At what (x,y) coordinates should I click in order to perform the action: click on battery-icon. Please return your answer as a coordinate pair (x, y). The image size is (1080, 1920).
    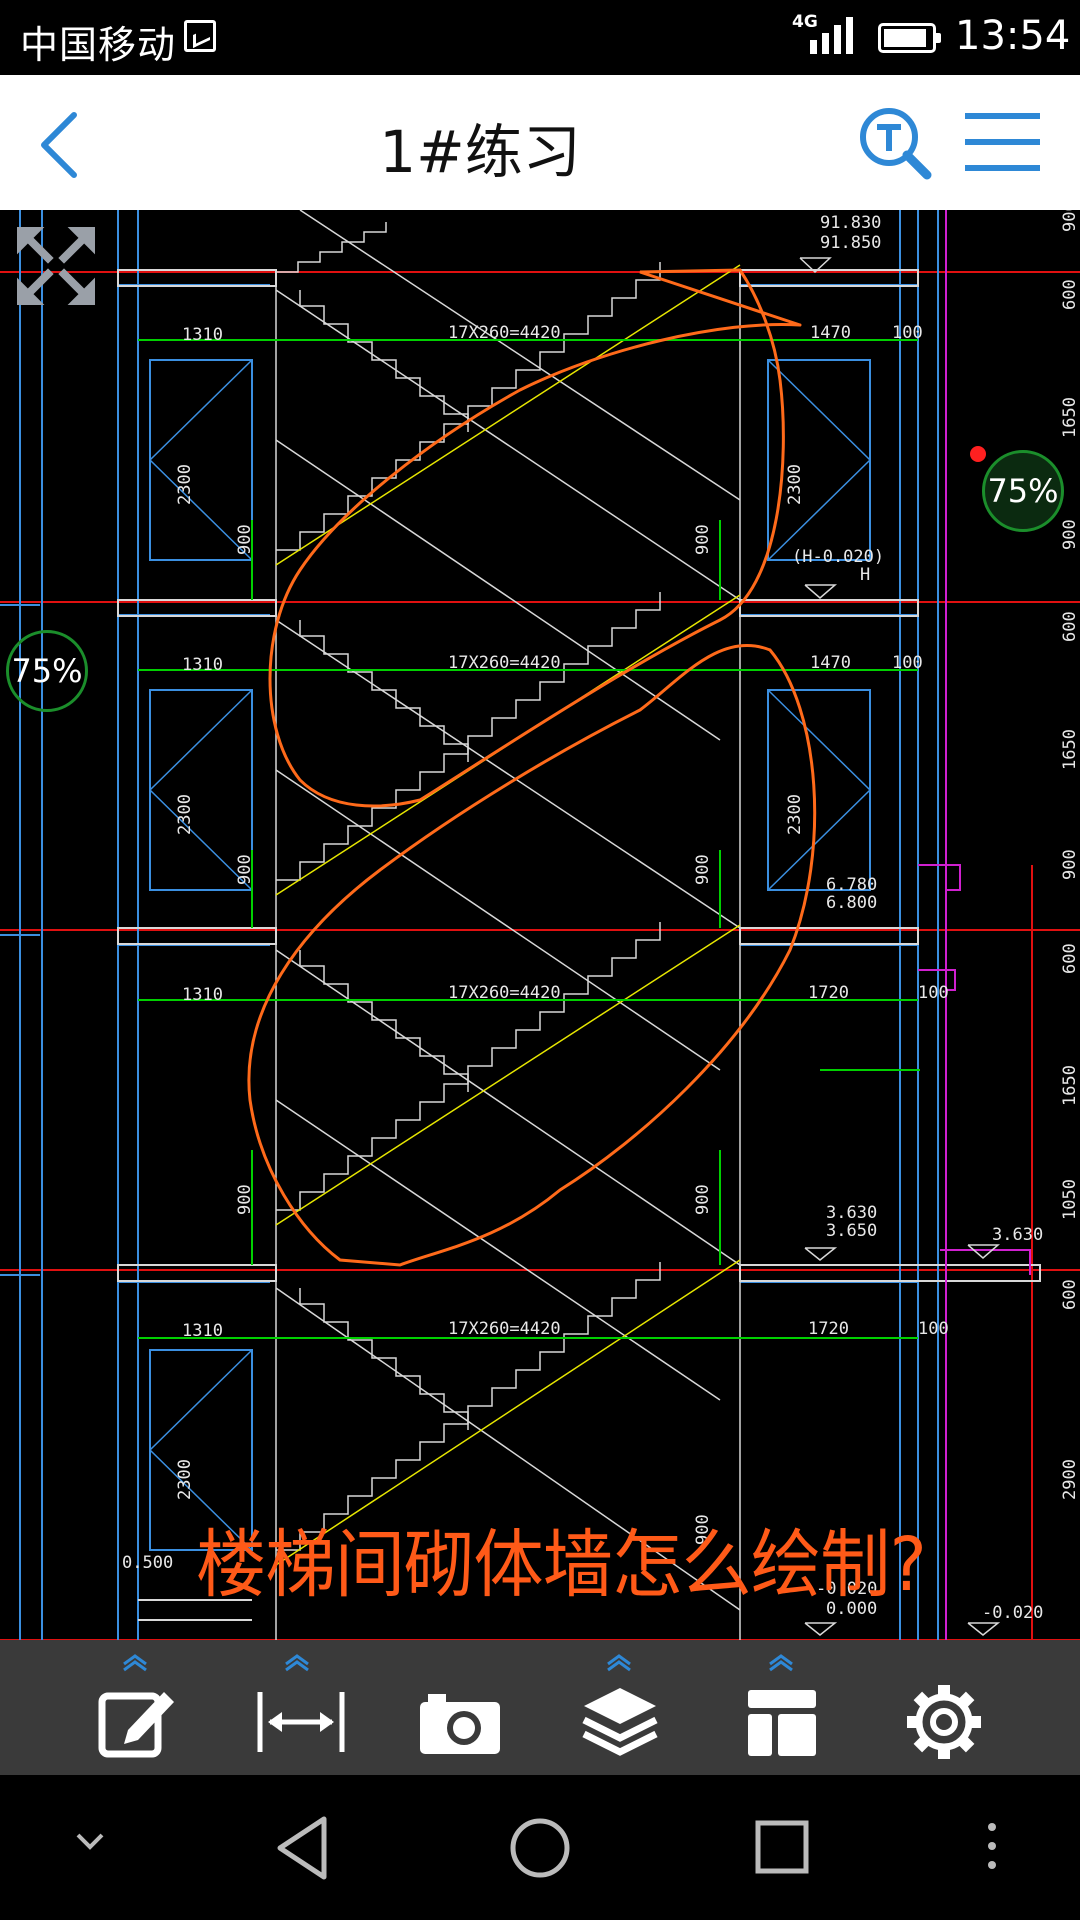
    Looking at the image, I should click on (909, 38).